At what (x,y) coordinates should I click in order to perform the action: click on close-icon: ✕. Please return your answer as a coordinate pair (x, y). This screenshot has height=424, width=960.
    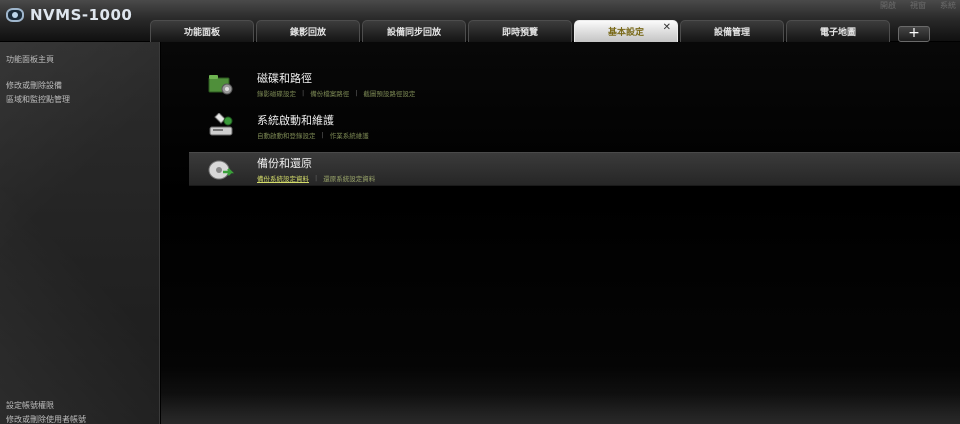
    Looking at the image, I should click on (667, 27).